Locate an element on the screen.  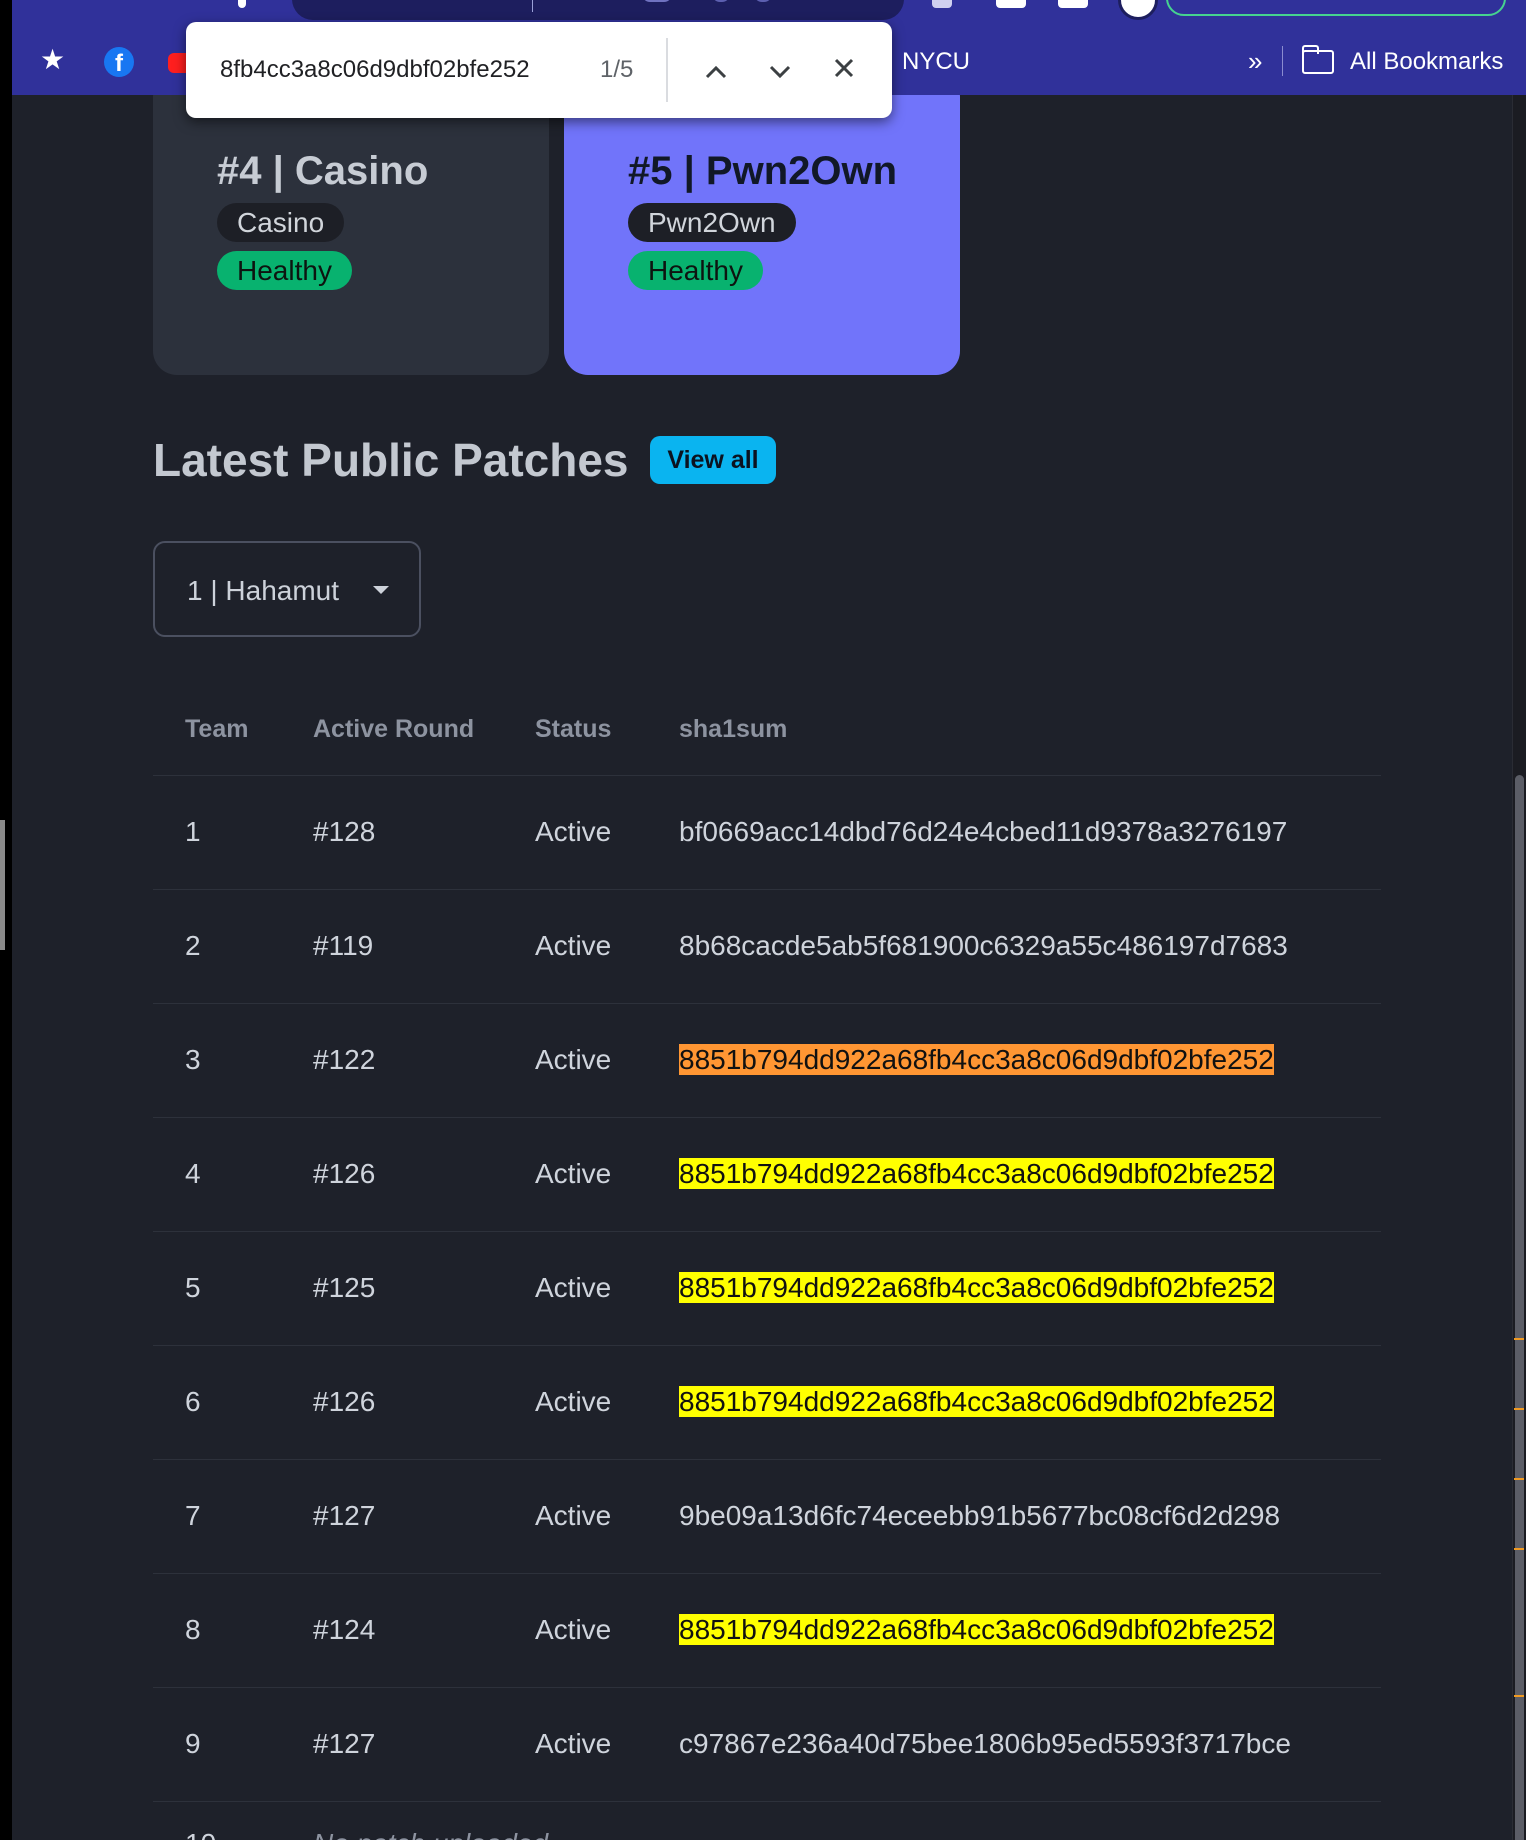
bookmark-icon is located at coordinates (763, 1).